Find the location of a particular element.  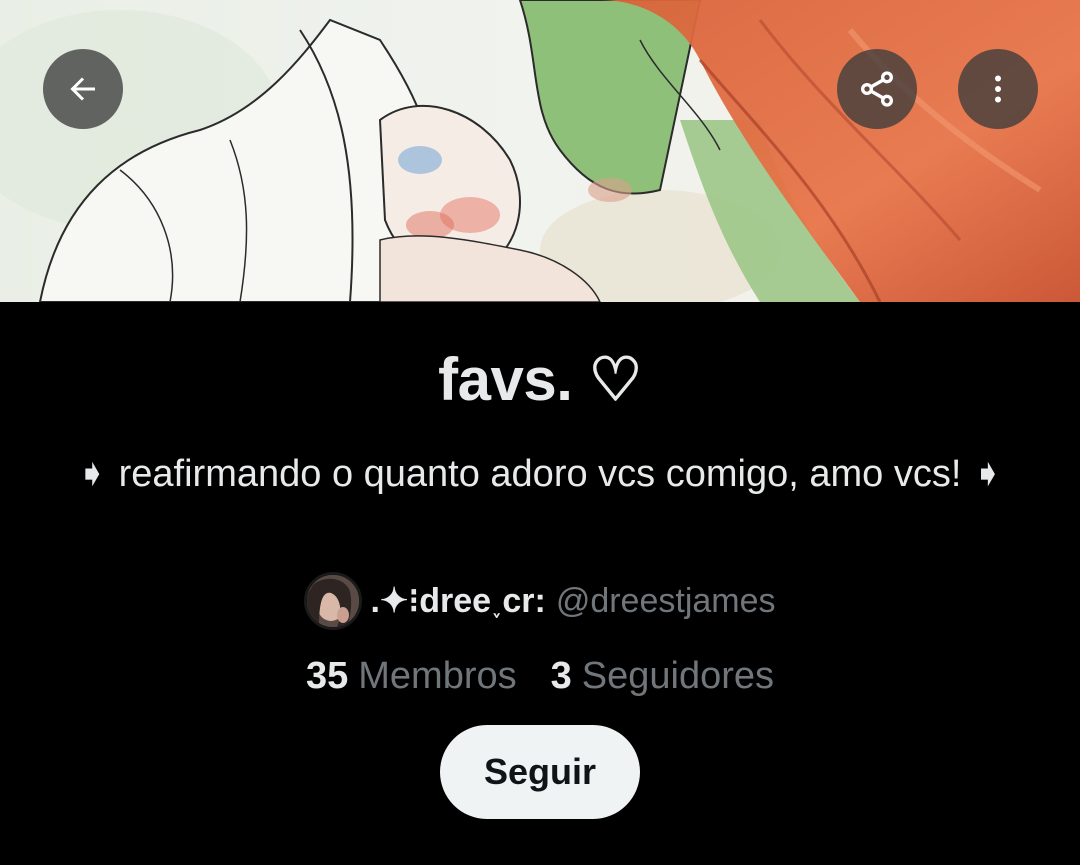

more-options-button is located at coordinates (998, 89).